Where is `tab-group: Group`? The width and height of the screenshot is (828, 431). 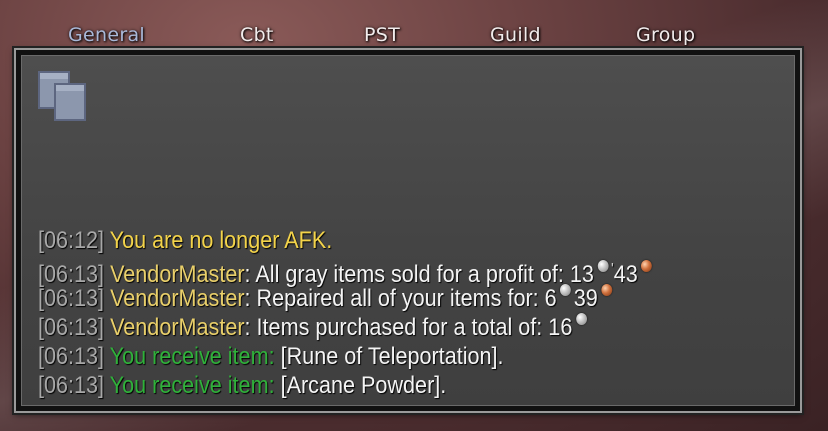
tab-group: Group is located at coordinates (665, 35).